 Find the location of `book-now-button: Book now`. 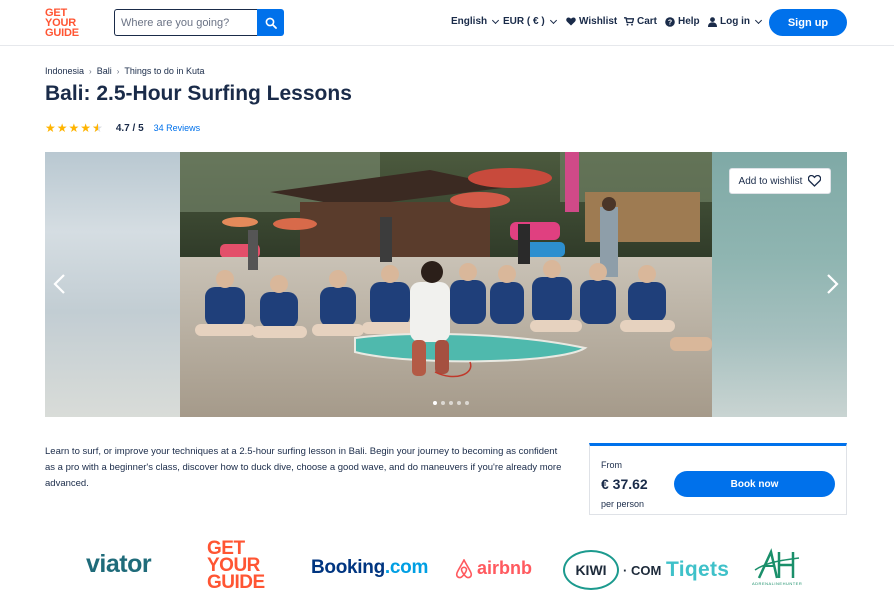

book-now-button: Book now is located at coordinates (754, 484).